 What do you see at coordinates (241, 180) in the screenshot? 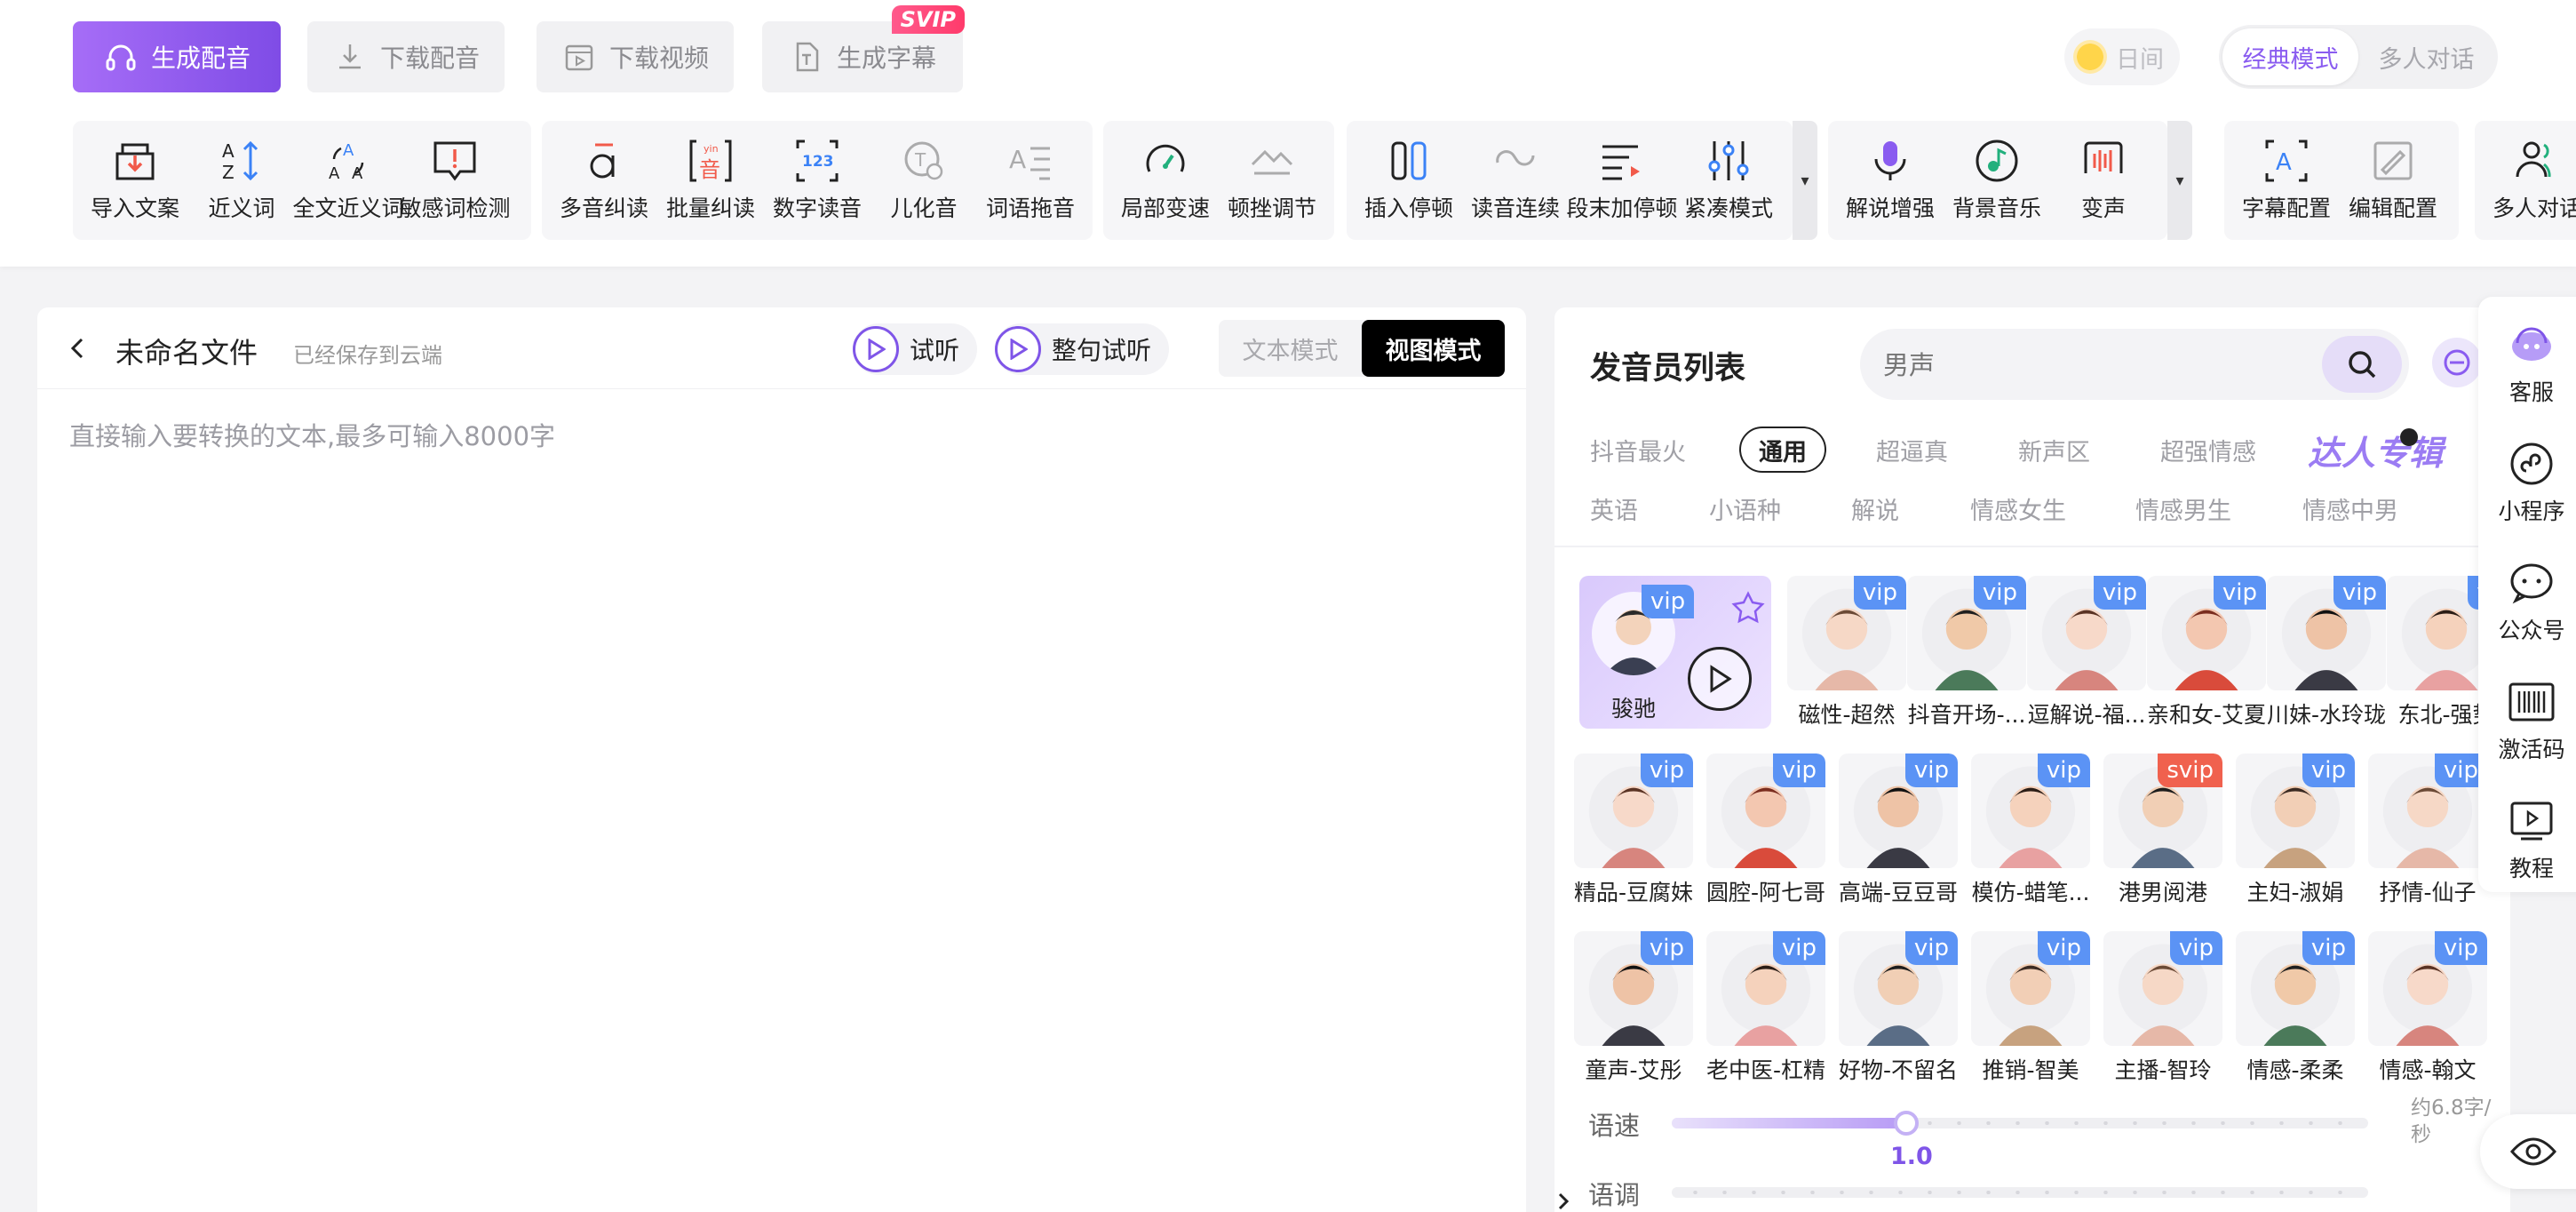
I see `tool-synonym: AZ 近义词` at bounding box center [241, 180].